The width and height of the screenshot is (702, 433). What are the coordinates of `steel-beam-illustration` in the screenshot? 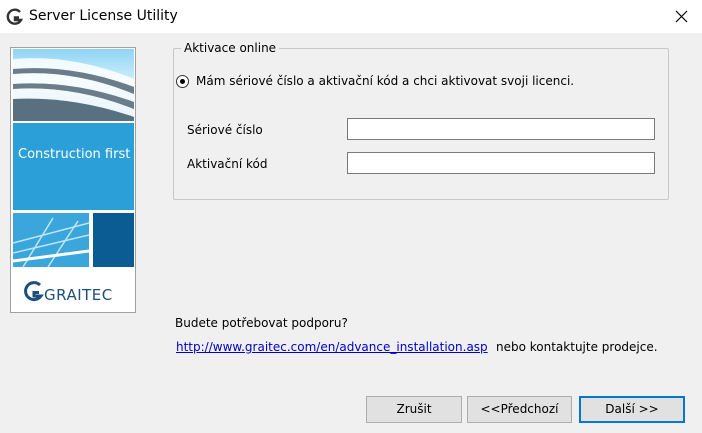 It's located at (51, 242).